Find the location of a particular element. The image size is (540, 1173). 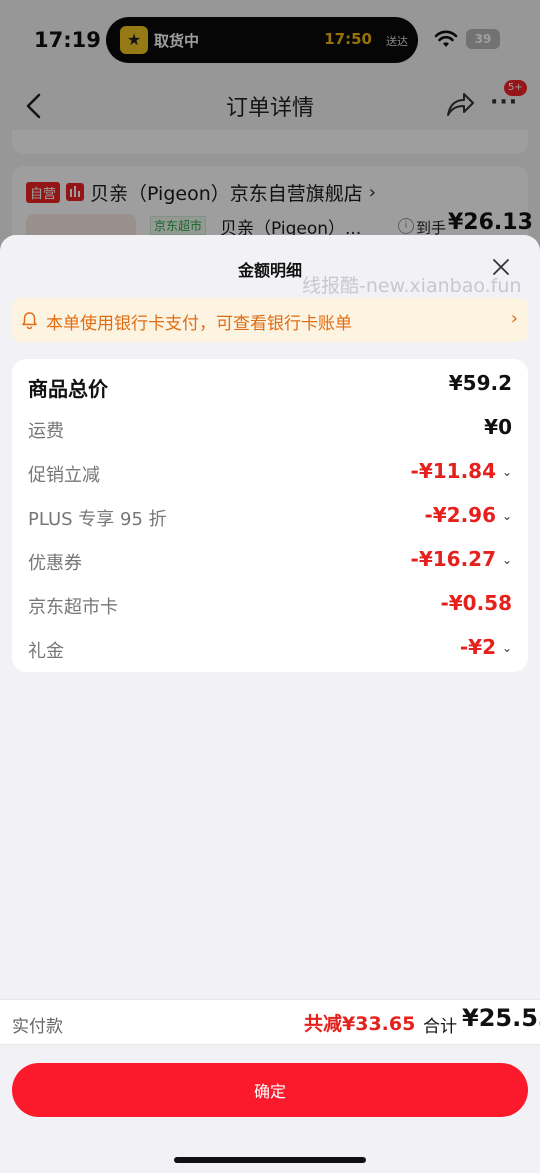

row-supermarket-card: 京东超市卡 -¥0.58 is located at coordinates (270, 606).